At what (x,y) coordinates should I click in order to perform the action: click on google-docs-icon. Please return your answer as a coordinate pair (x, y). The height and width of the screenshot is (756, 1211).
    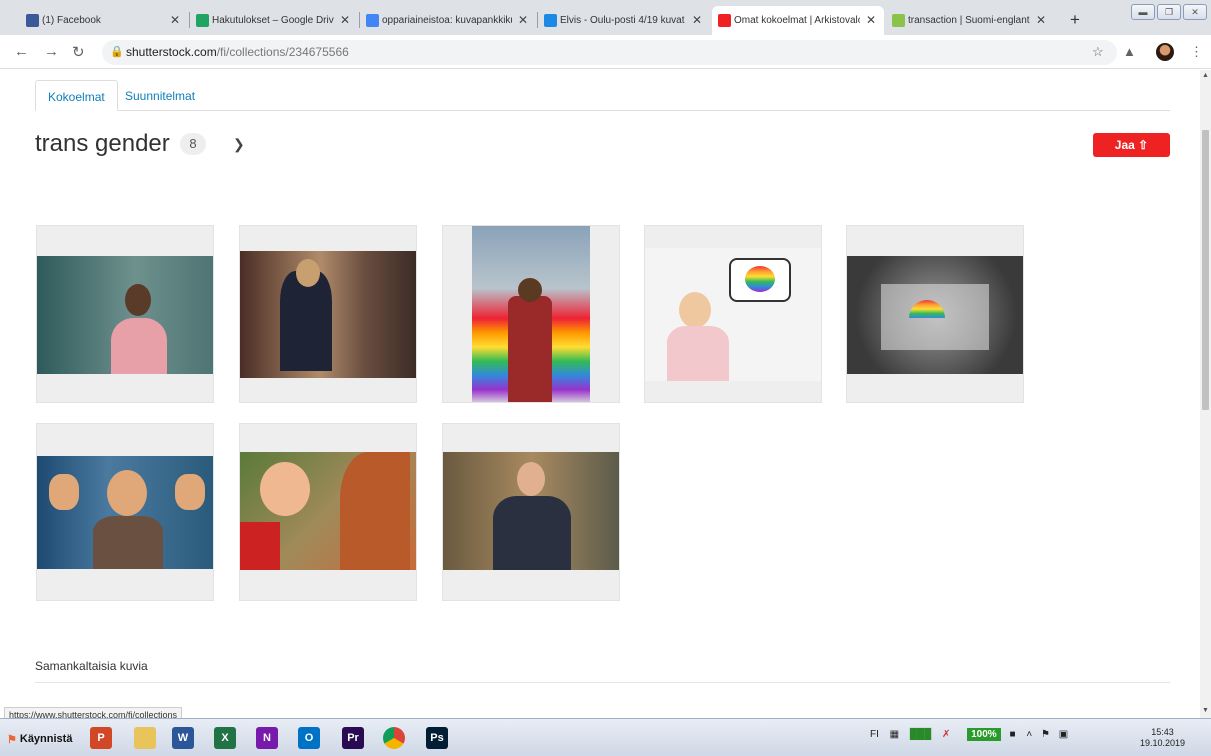
    Looking at the image, I should click on (372, 20).